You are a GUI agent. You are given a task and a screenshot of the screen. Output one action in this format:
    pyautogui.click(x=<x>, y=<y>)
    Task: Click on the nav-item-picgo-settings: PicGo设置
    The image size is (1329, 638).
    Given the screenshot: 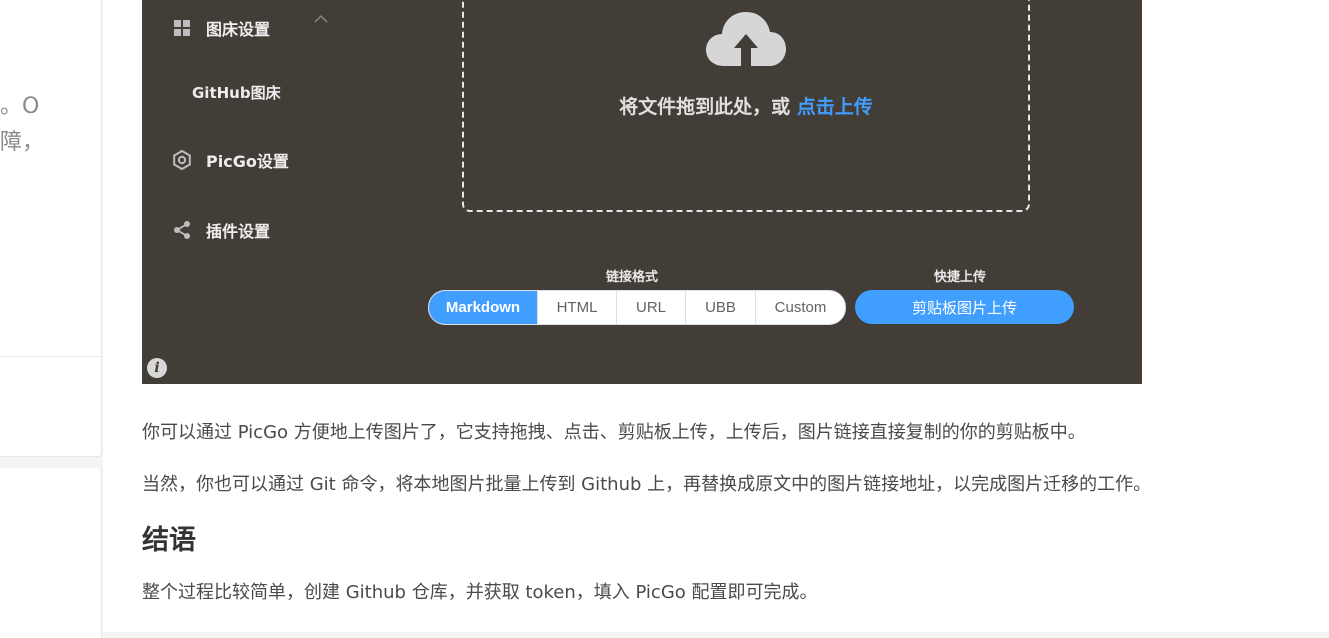 What is the action you would take?
    pyautogui.click(x=230, y=160)
    